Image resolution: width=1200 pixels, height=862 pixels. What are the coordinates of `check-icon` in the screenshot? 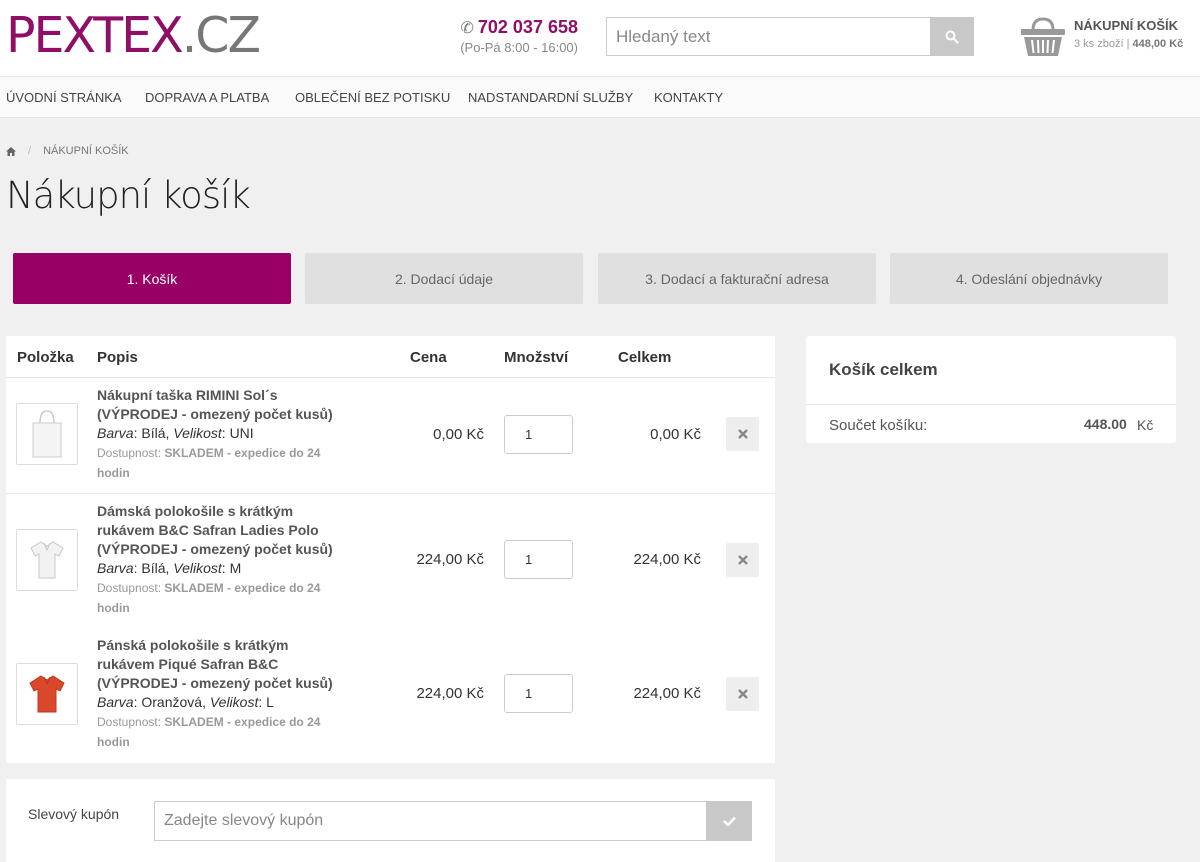 It's located at (729, 821).